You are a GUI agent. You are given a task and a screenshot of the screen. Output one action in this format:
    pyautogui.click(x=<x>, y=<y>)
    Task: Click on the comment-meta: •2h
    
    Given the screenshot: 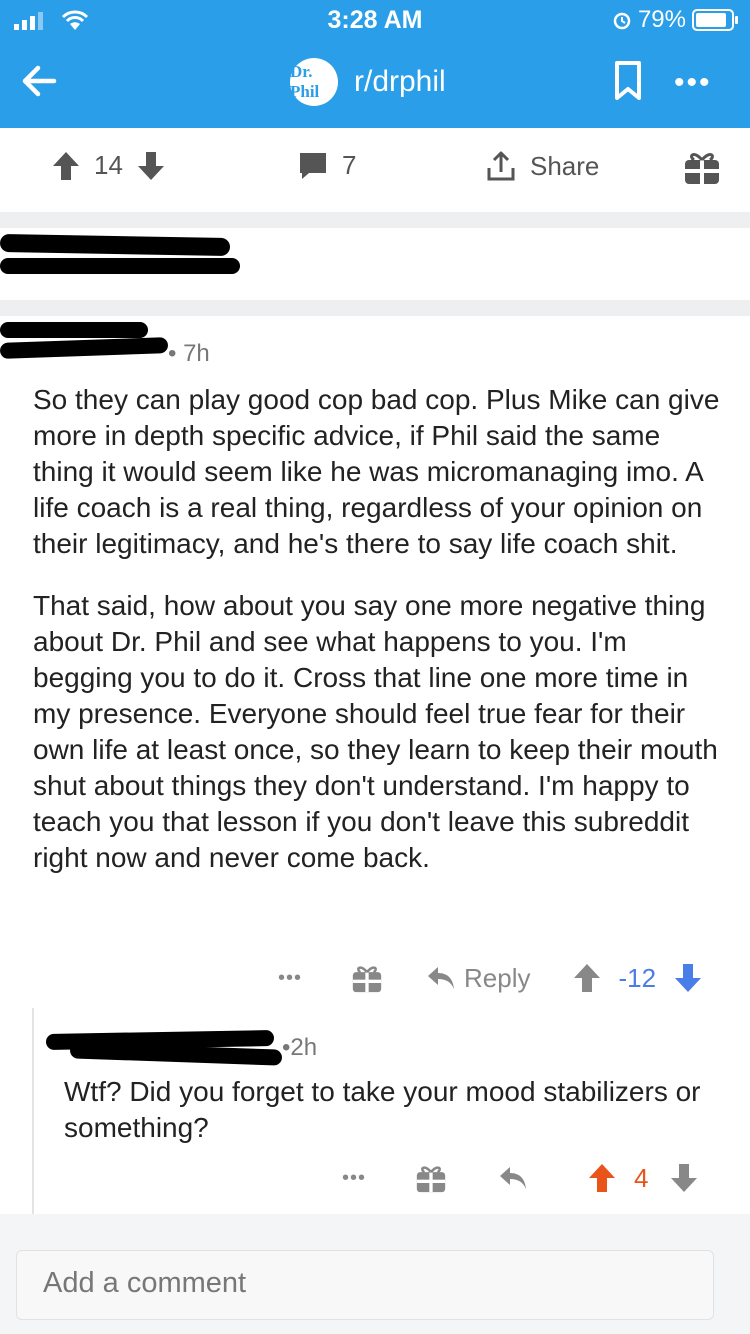 What is the action you would take?
    pyautogui.click(x=300, y=1047)
    